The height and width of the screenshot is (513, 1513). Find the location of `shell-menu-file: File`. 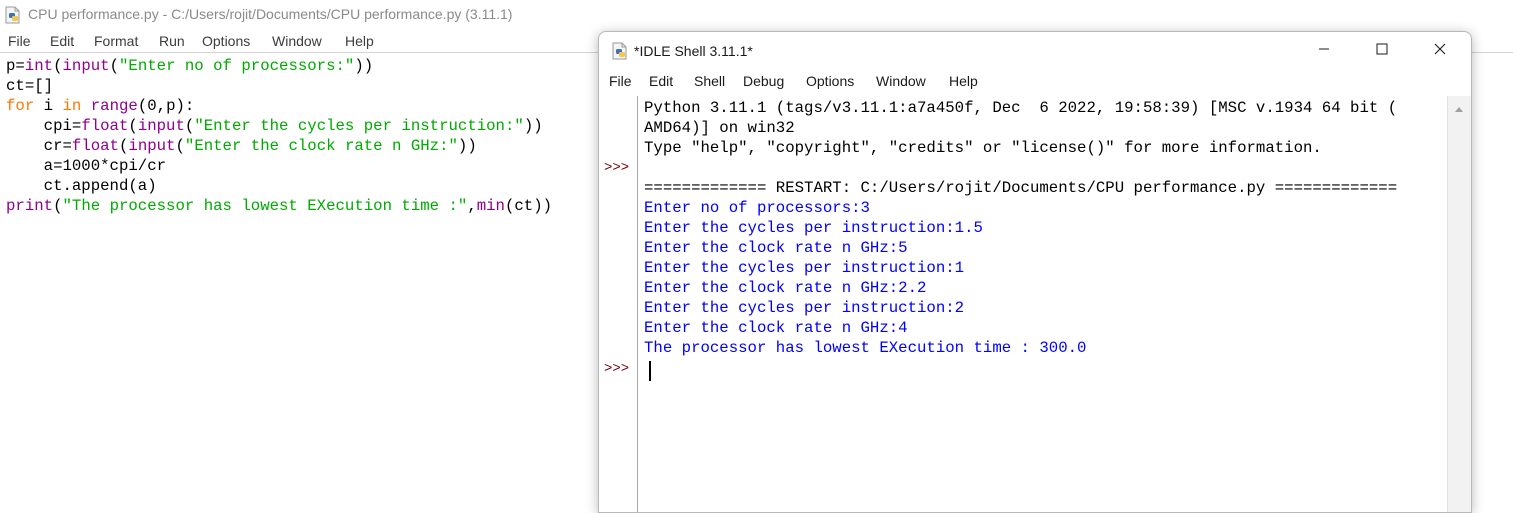

shell-menu-file: File is located at coordinates (620, 81).